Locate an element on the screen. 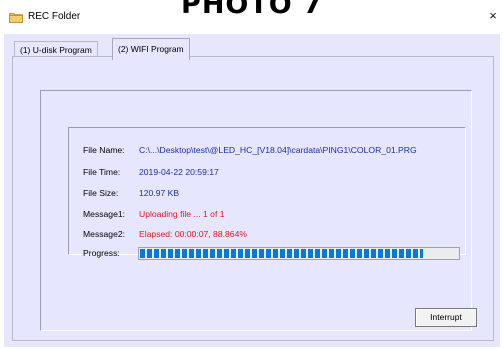 The image size is (504, 349). message2-label: Message2: is located at coordinates (104, 234).